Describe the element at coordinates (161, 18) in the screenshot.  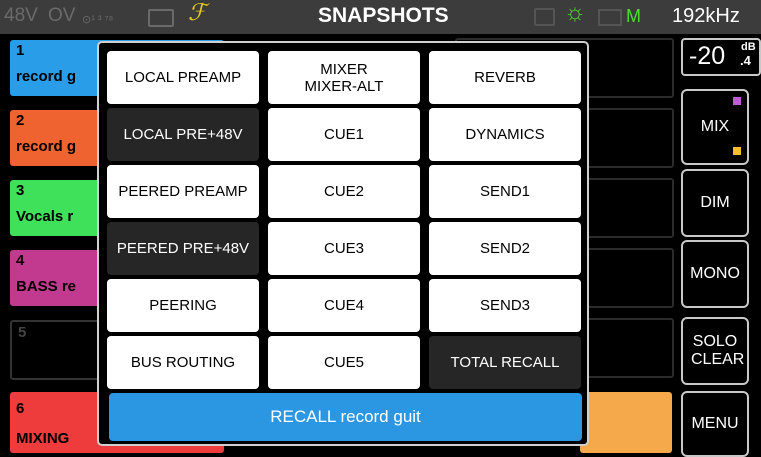
I see `device-icon` at that location.